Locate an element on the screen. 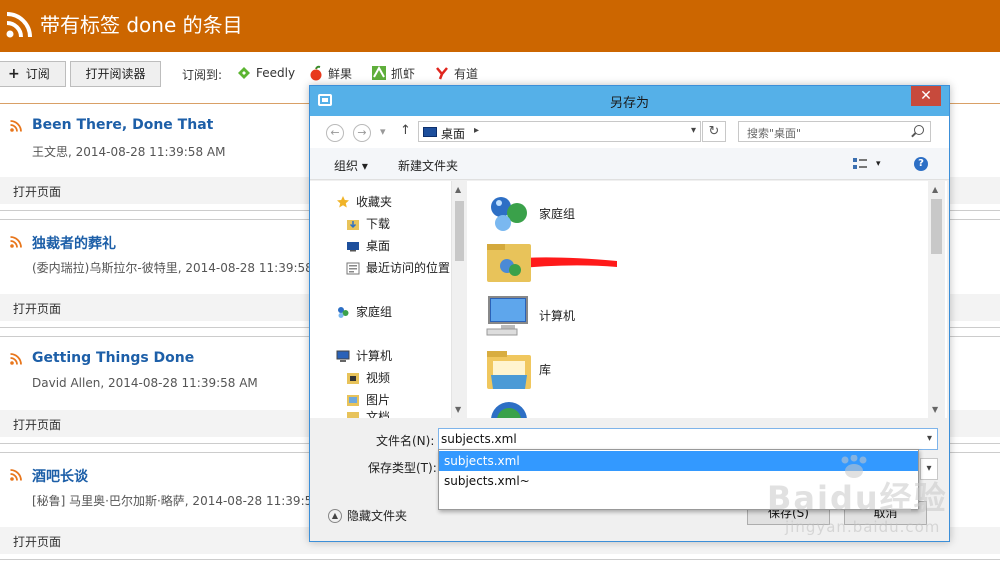  nav-label: 桌面 is located at coordinates (378, 246).